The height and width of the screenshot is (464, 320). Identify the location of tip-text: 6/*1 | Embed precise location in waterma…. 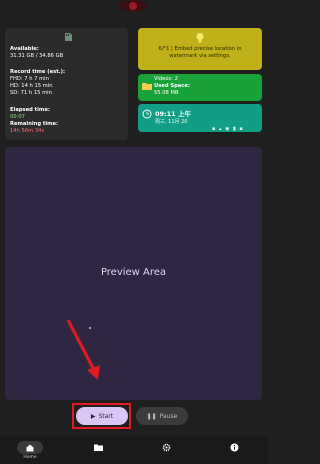
(200, 52).